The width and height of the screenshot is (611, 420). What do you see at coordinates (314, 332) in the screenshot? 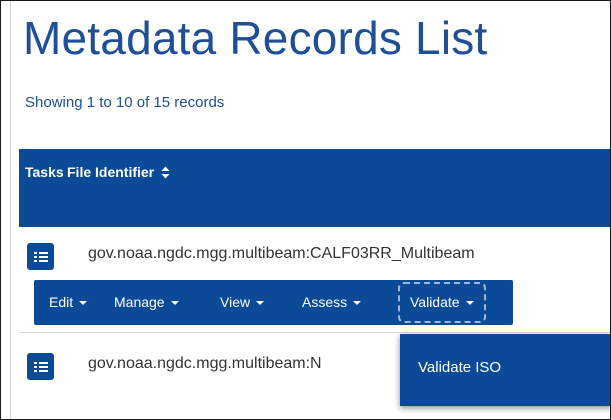
I see `row-divider` at bounding box center [314, 332].